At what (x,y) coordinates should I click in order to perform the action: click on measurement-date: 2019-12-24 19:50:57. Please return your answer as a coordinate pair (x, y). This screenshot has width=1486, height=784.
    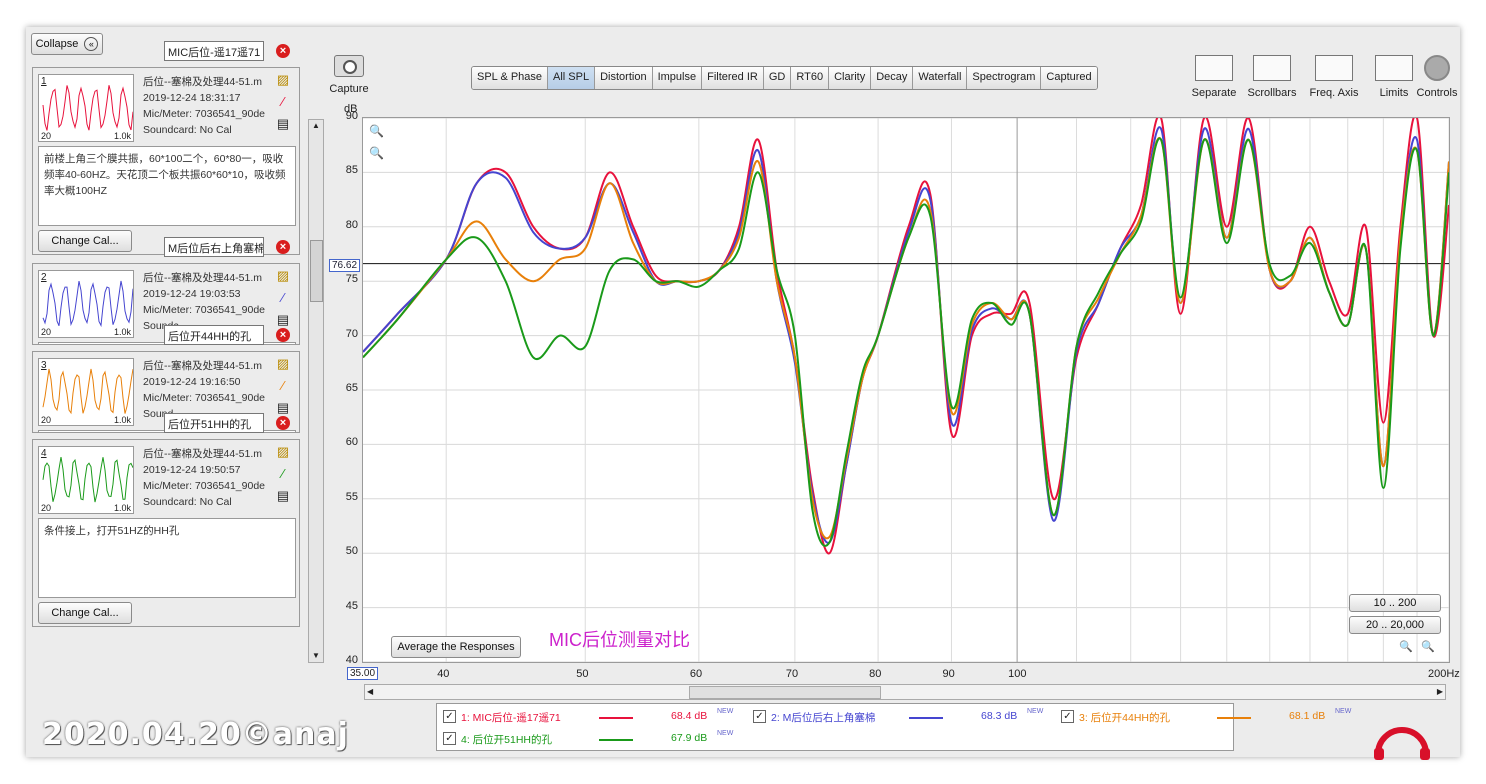
    Looking at the image, I should click on (192, 470).